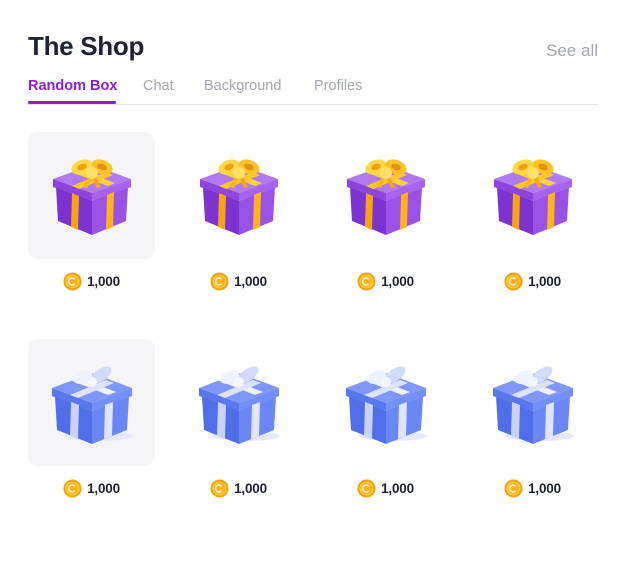  Describe the element at coordinates (313, 90) in the screenshot. I see `shop-tabs: Random Box Chat Background Profiles` at that location.